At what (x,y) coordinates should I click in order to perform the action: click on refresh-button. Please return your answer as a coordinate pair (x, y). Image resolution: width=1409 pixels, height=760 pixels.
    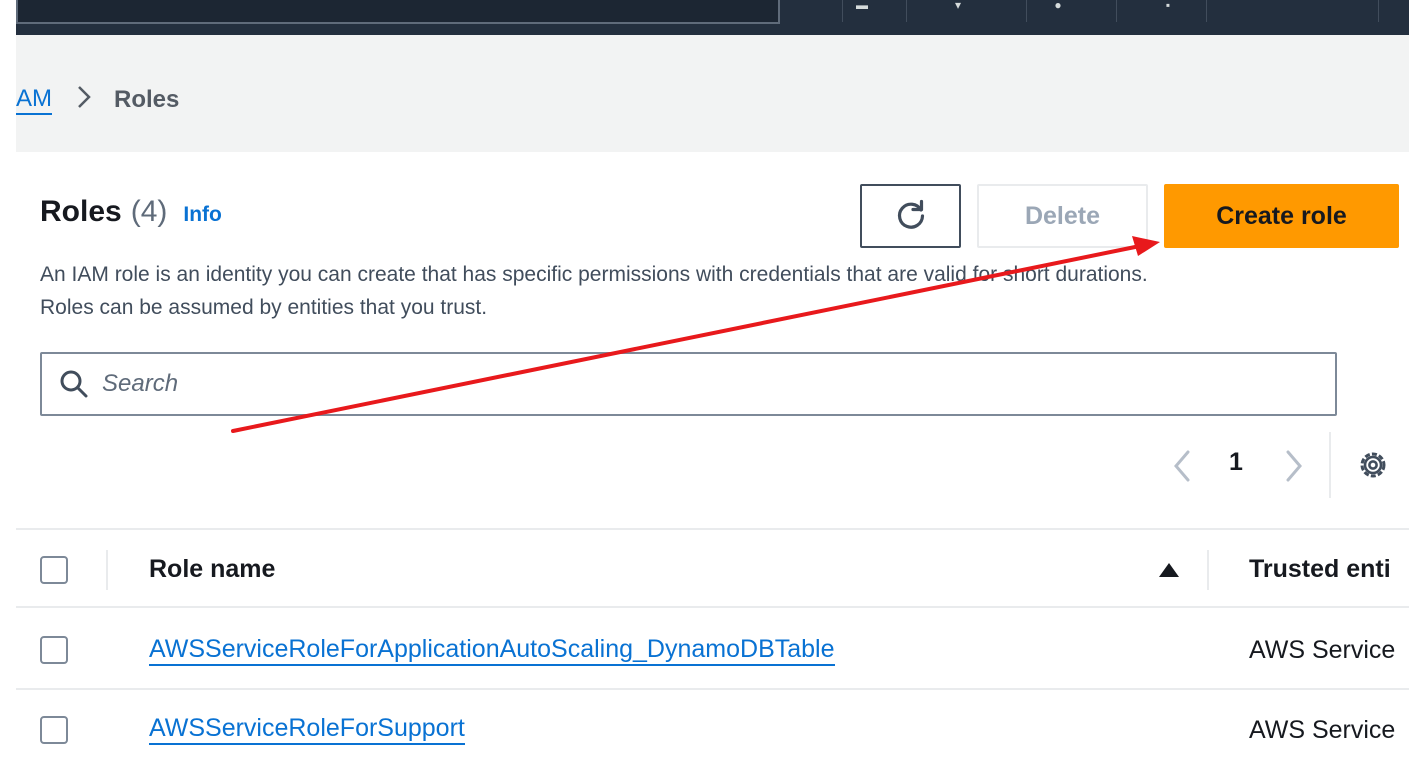
    Looking at the image, I should click on (910, 216).